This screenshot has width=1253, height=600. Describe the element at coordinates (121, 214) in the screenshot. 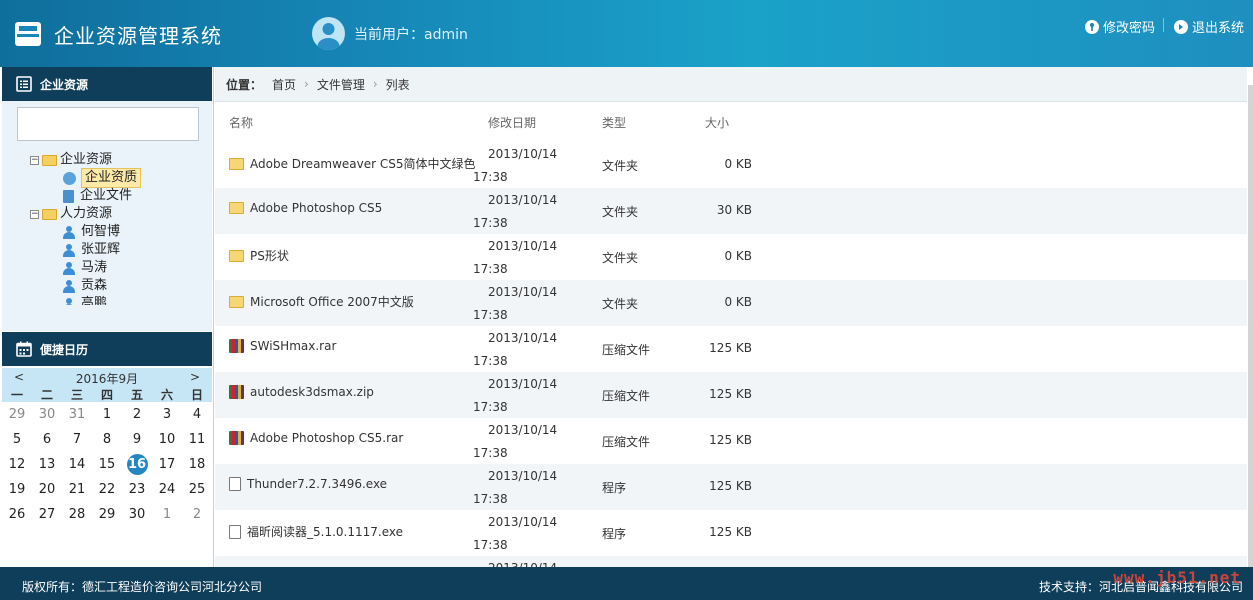

I see `tree-node: − 人力资源` at that location.